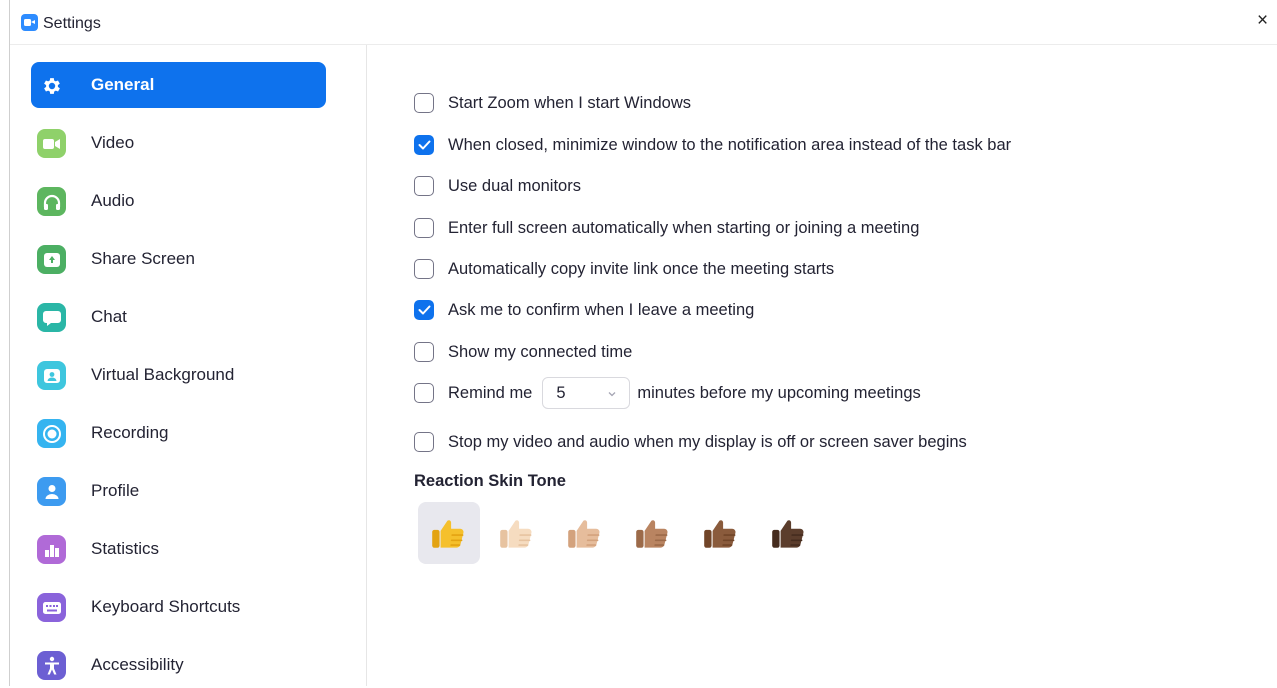 The image size is (1277, 688). Describe the element at coordinates (178, 433) in the screenshot. I see `sidebar-item-recording: Recording` at that location.